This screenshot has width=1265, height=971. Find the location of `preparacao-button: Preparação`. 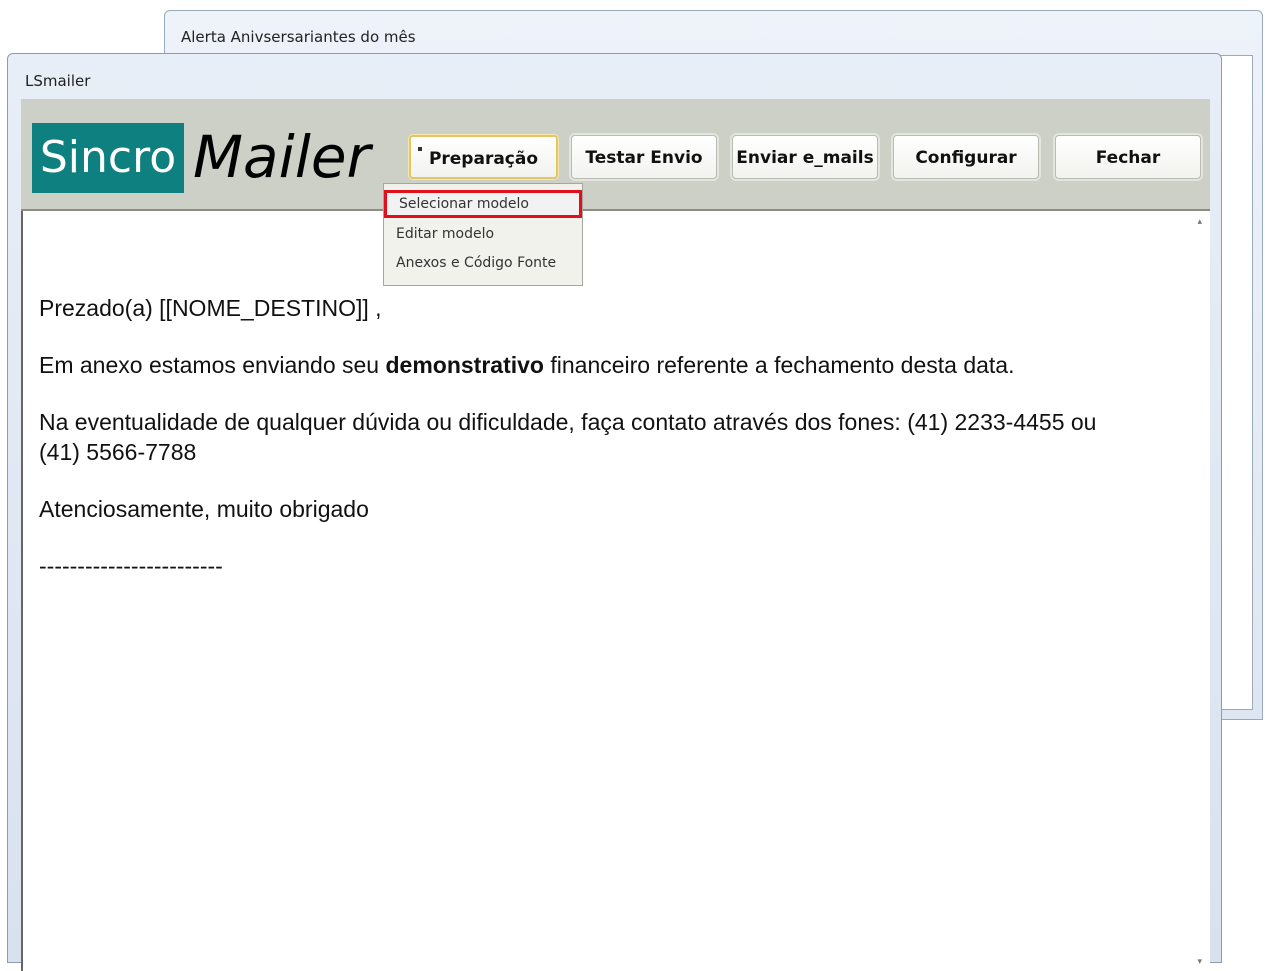

preparacao-button: Preparação is located at coordinates (483, 157).